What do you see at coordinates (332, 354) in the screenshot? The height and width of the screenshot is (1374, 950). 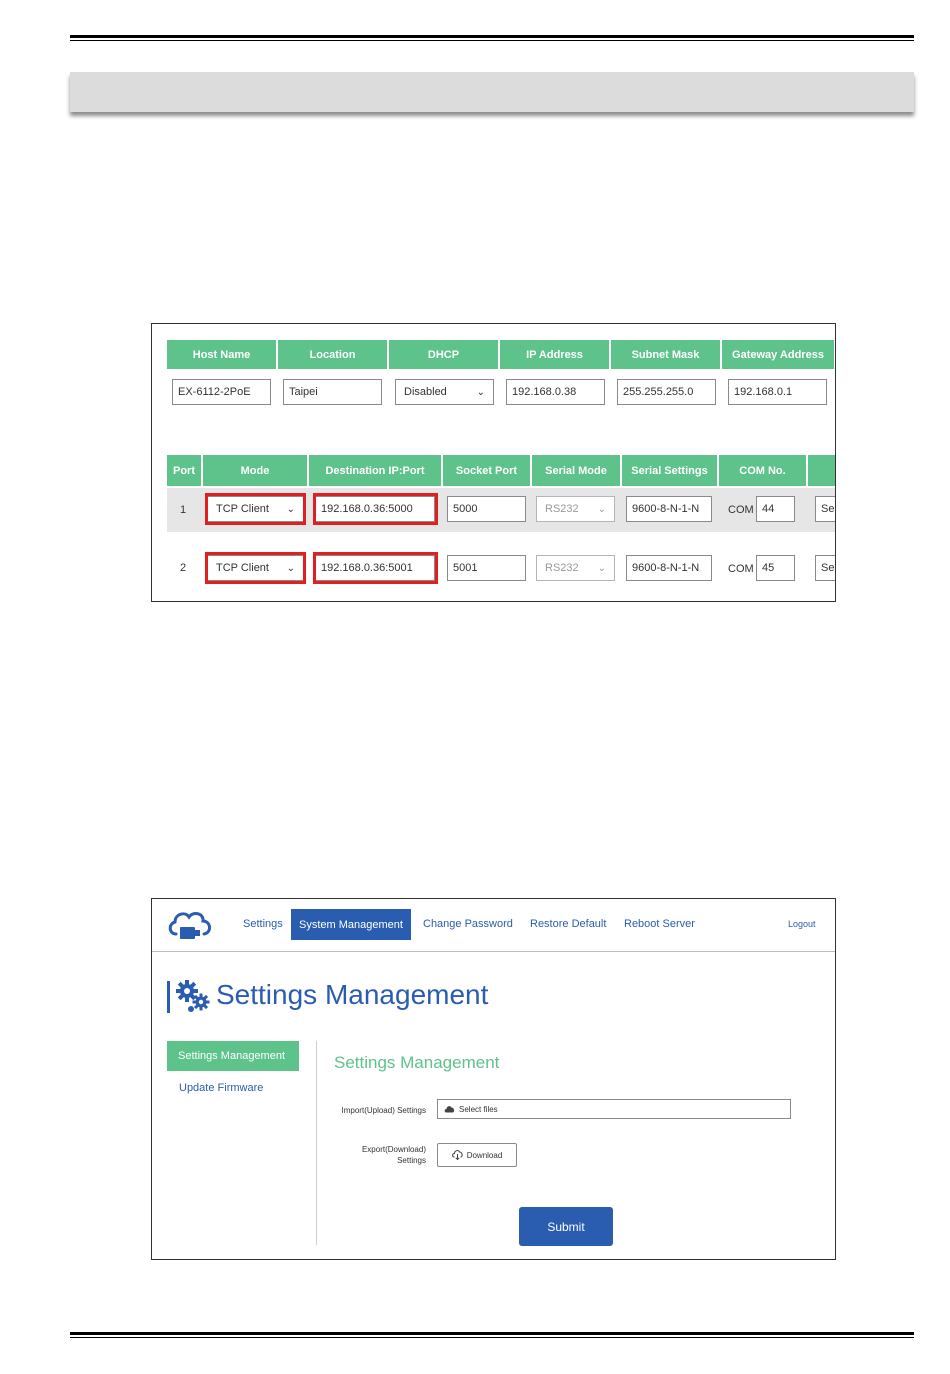 I see `header-location: Location` at bounding box center [332, 354].